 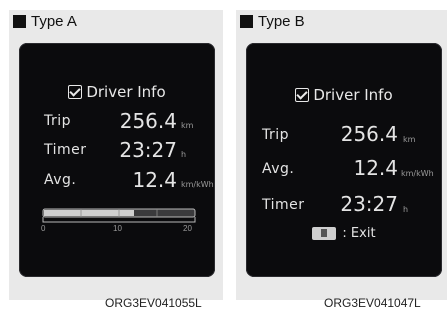 I want to click on button-icon, so click(x=324, y=233).